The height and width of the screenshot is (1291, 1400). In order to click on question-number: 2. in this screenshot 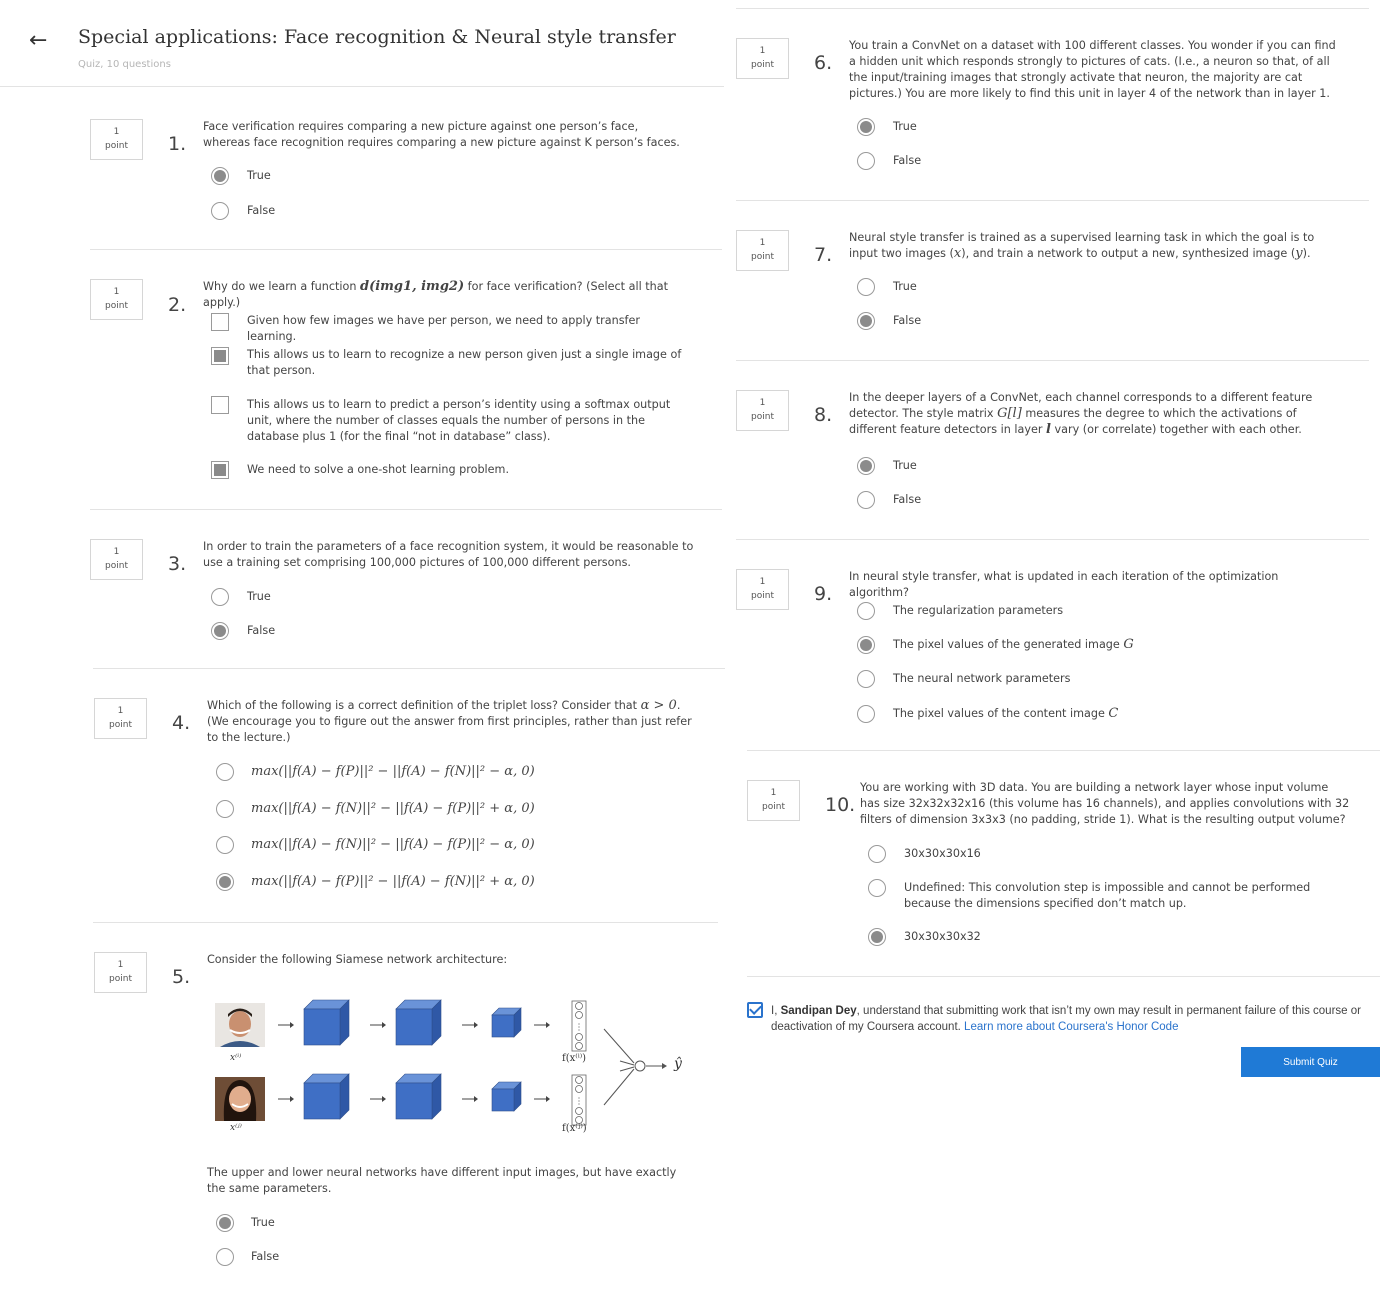, I will do `click(177, 305)`.